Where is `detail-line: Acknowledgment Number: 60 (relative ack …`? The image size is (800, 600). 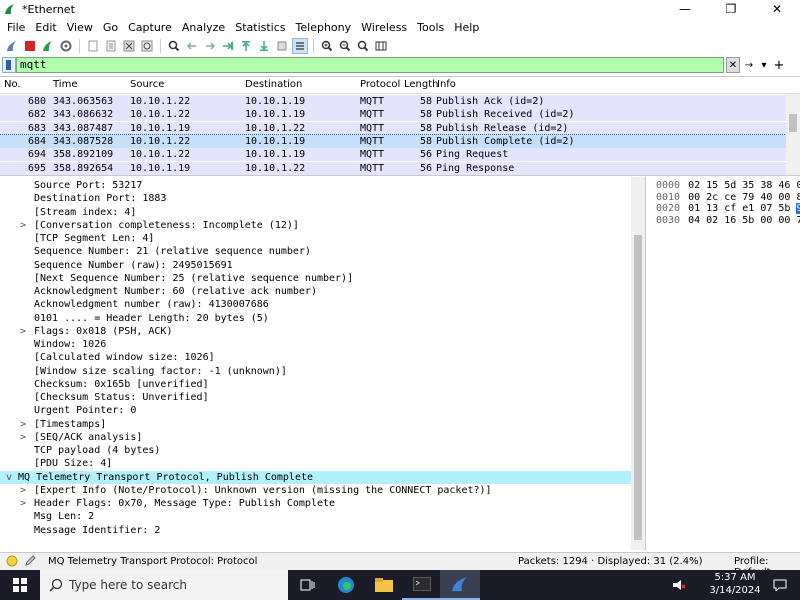 detail-line: Acknowledgment Number: 60 (relative ack … is located at coordinates (316, 291).